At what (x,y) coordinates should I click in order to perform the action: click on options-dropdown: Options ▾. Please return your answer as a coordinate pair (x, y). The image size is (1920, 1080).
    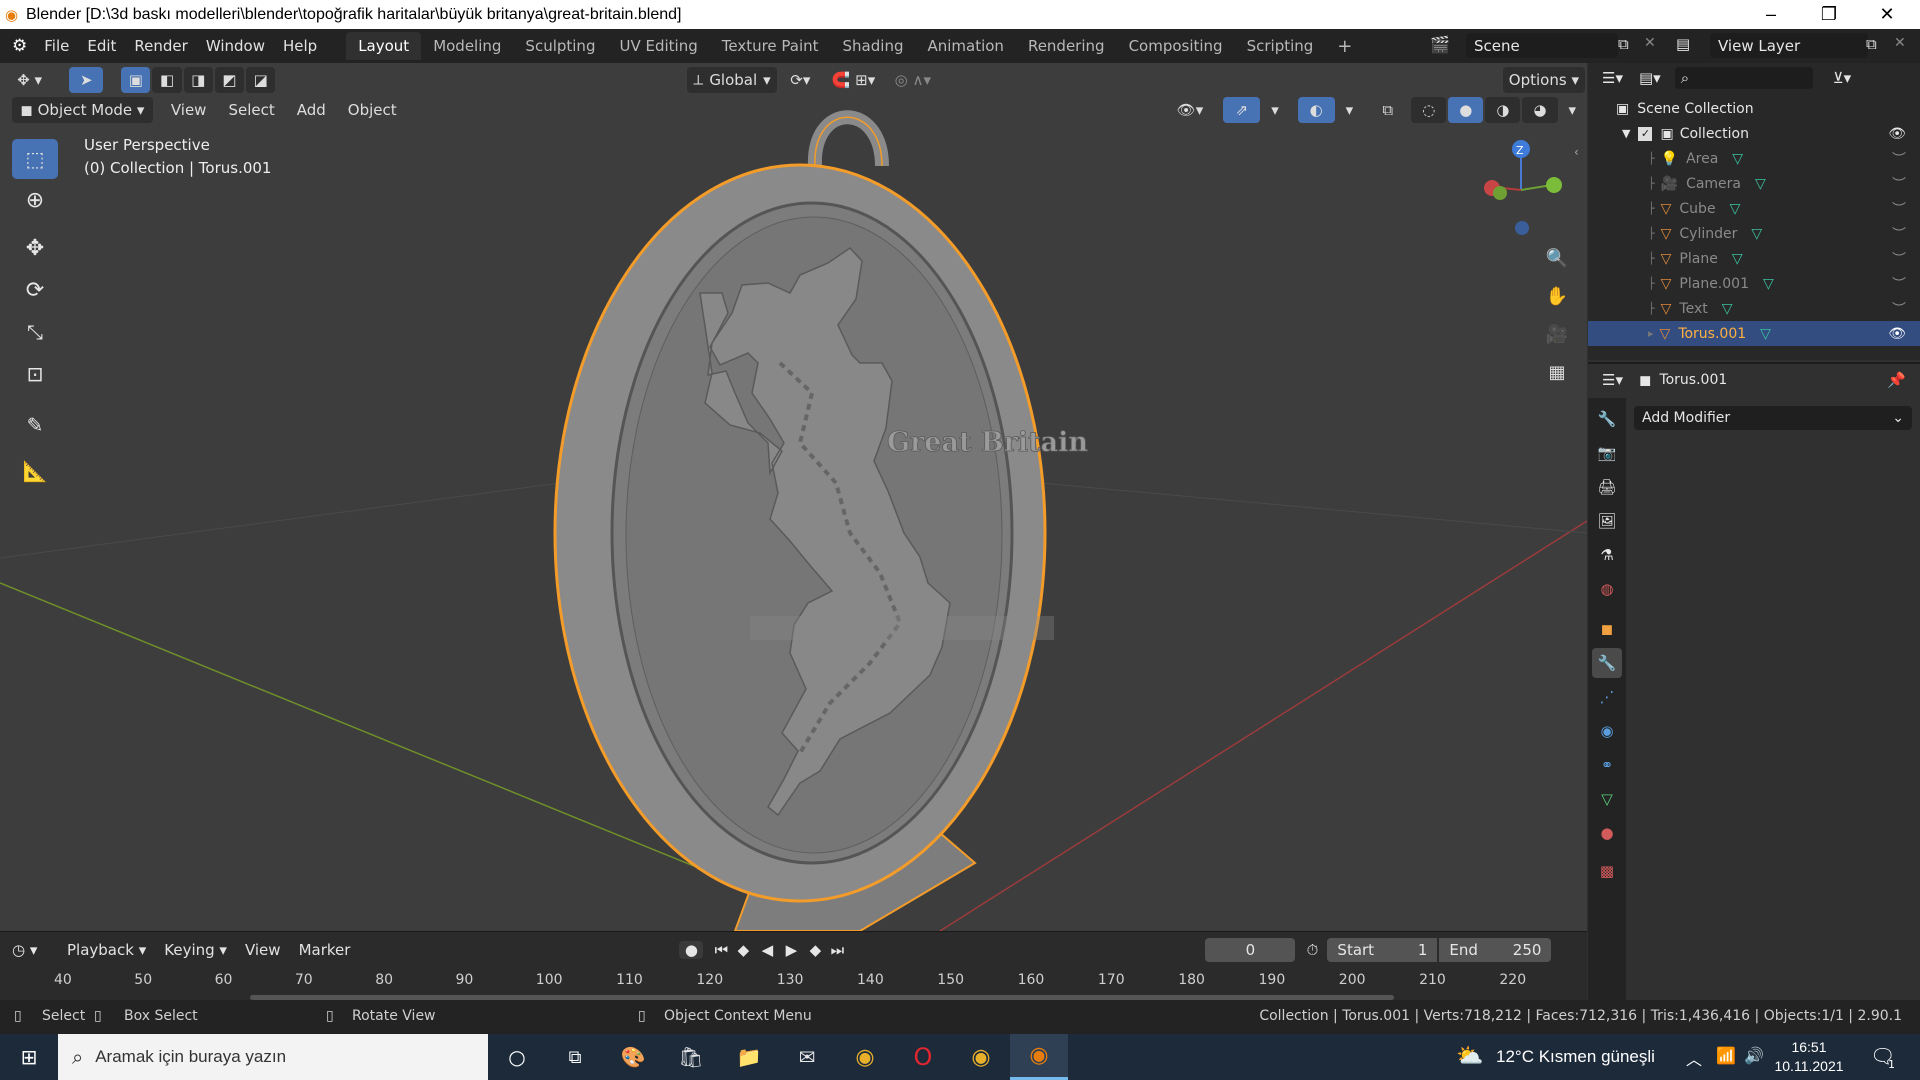
    Looking at the image, I should click on (1543, 80).